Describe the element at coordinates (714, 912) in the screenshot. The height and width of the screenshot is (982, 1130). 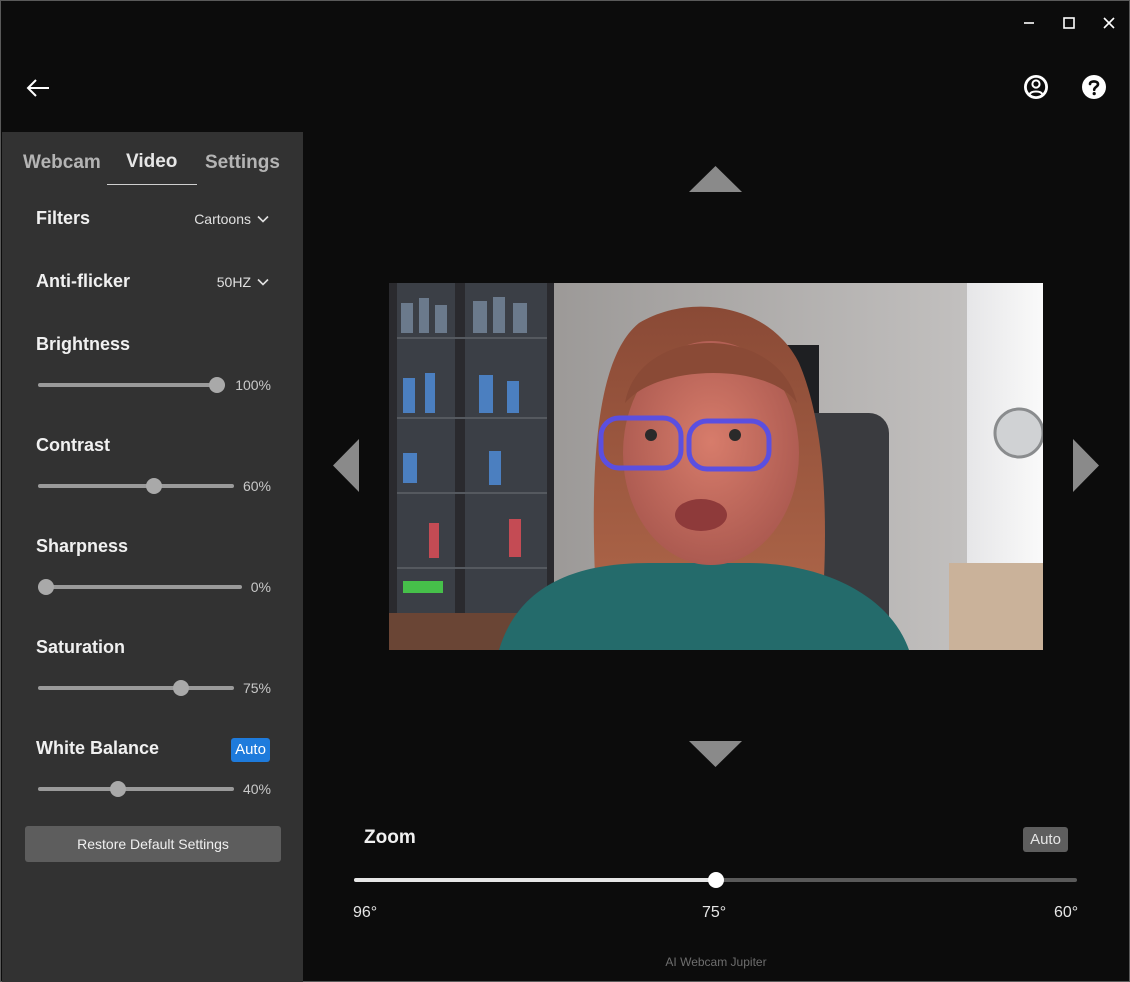
I see `zoom-tick-mid: 75°` at that location.